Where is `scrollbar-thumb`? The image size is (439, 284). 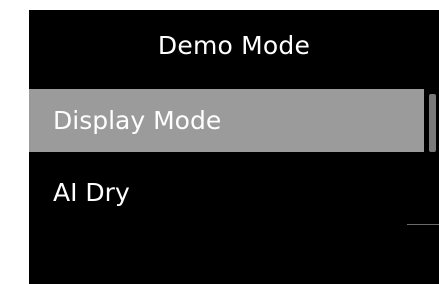 scrollbar-thumb is located at coordinates (432, 123).